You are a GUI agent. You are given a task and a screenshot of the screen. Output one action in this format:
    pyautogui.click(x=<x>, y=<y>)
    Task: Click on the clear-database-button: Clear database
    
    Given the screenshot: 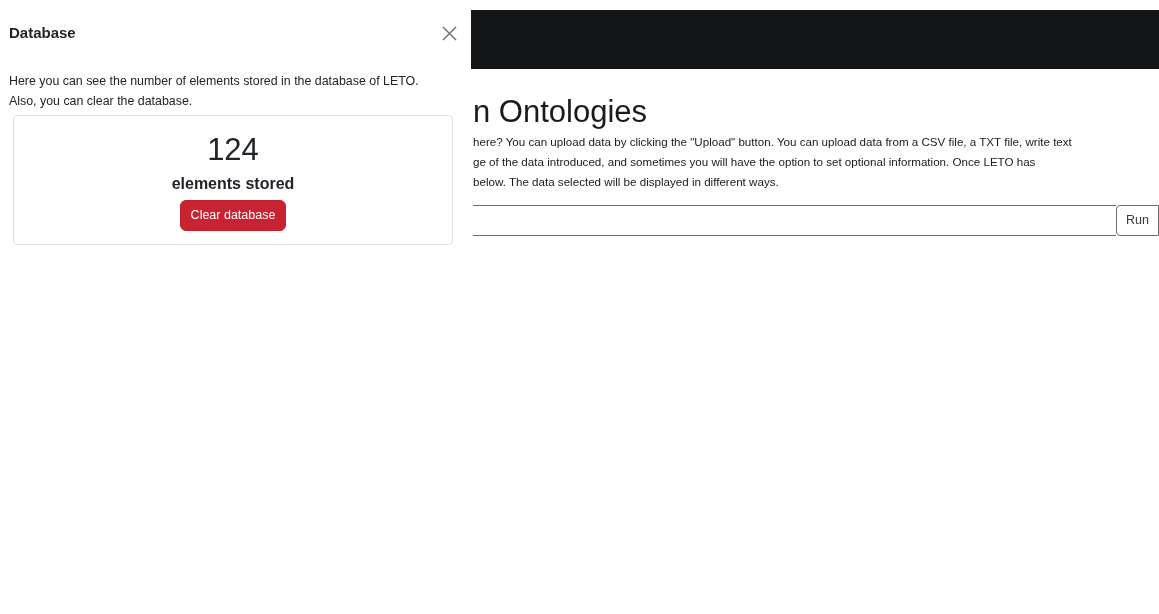 What is the action you would take?
    pyautogui.click(x=233, y=215)
    